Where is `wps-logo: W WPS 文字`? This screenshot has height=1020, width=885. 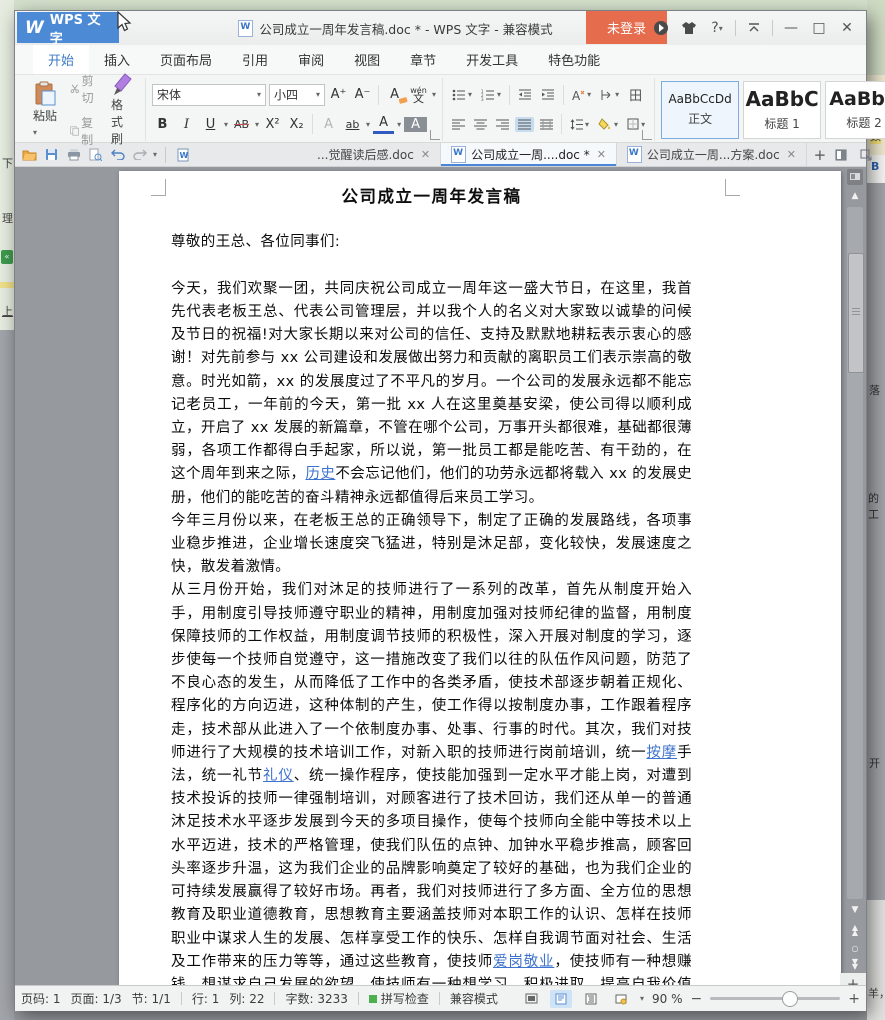 wps-logo: W WPS 文字 is located at coordinates (68, 29).